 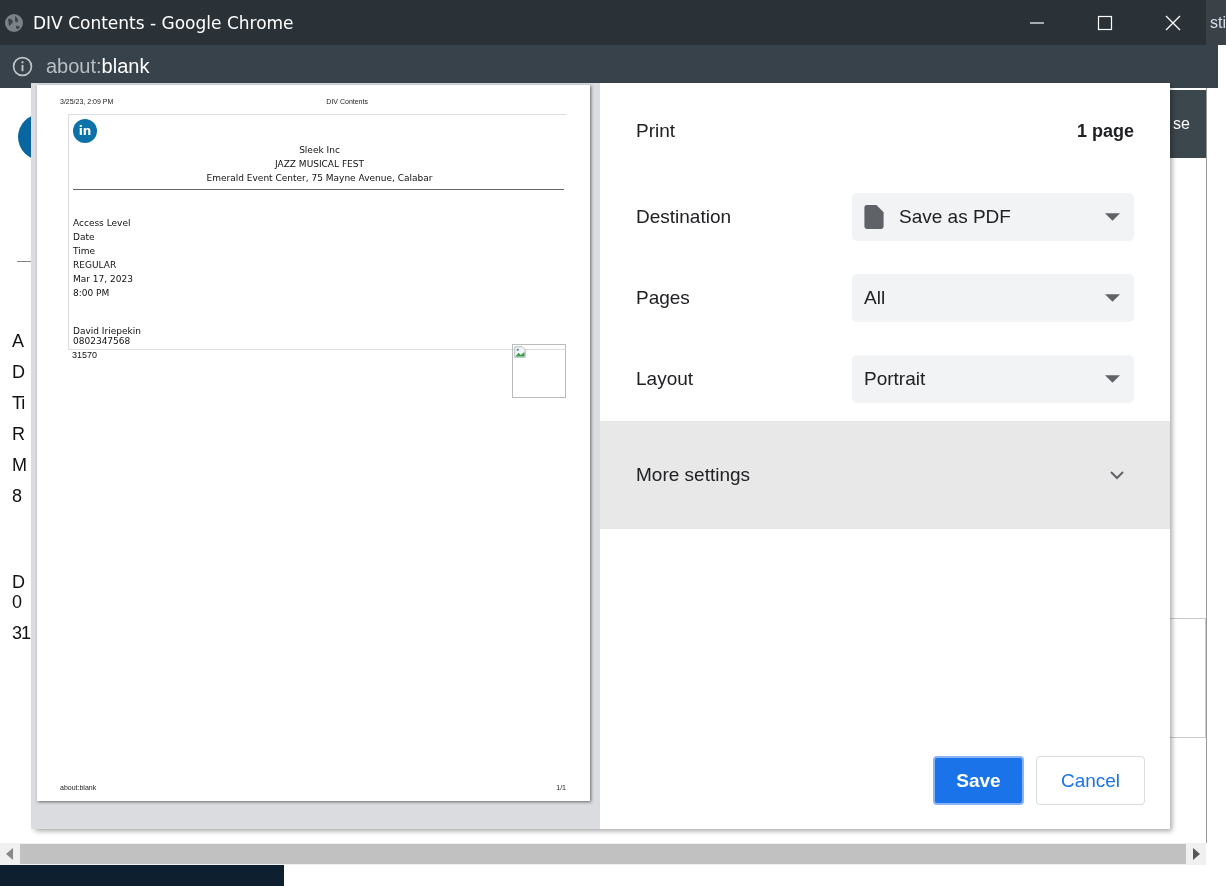 I want to click on maximize-icon, so click(x=1105, y=22).